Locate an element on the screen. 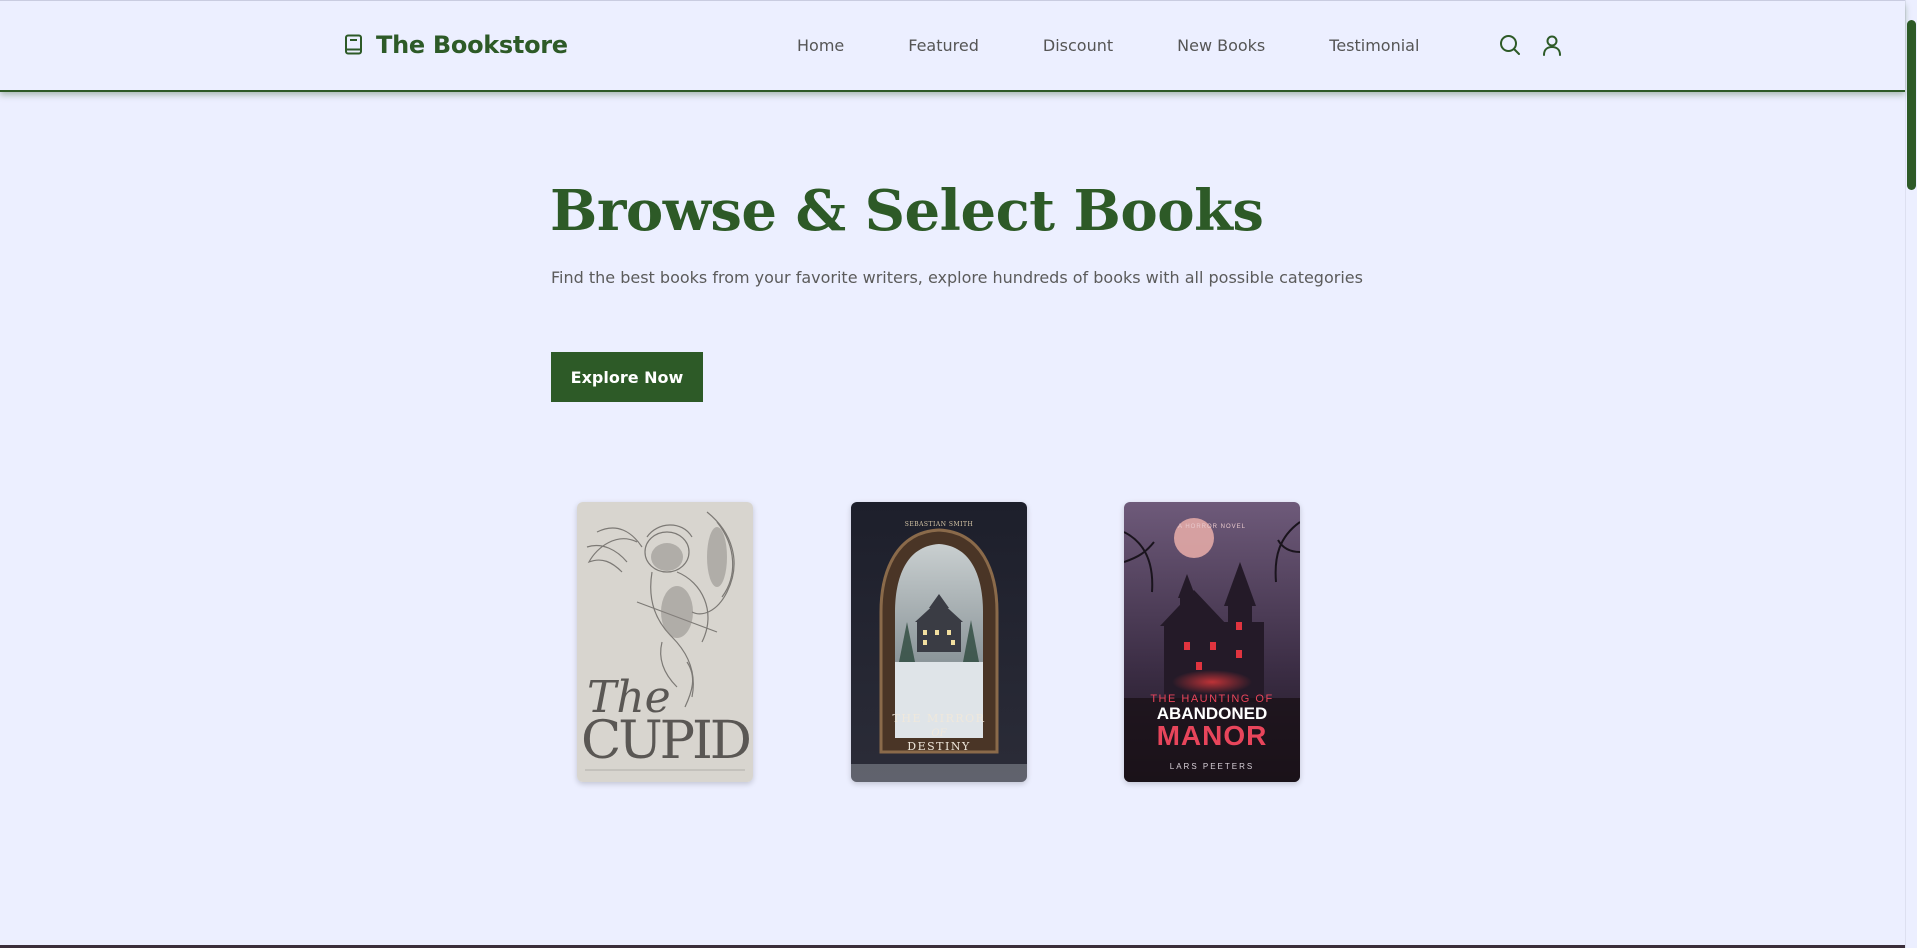  manor-title-line3: MANOR is located at coordinates (1212, 735).